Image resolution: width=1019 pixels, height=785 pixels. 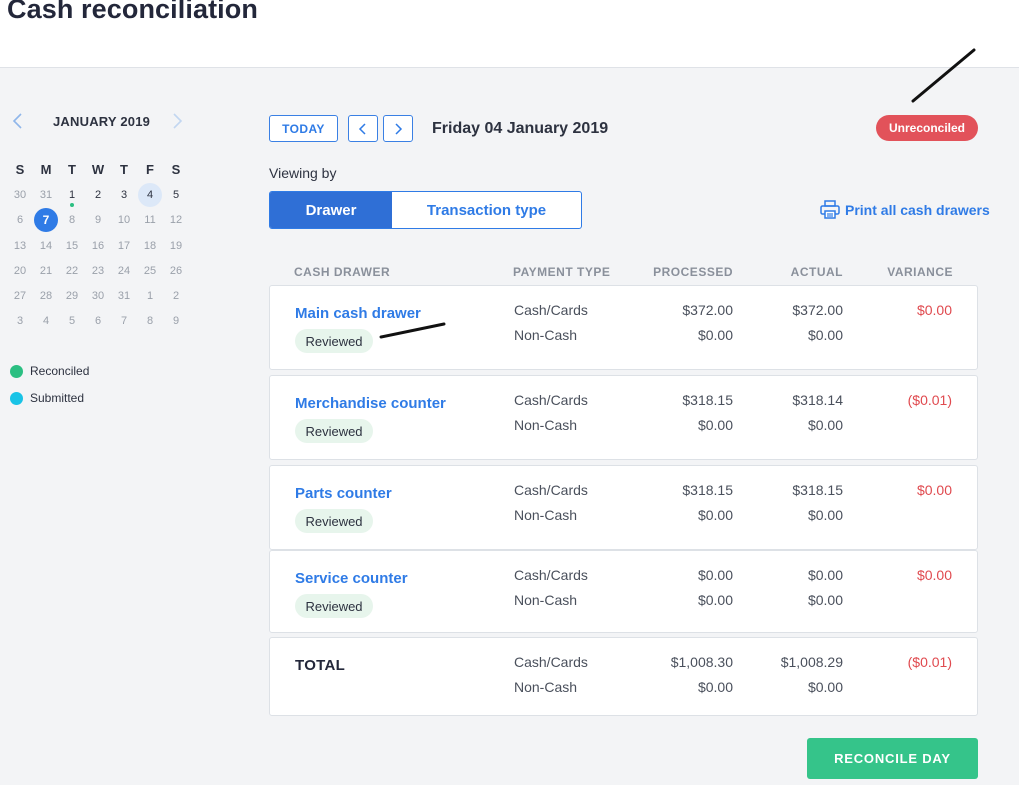 I want to click on calendar-day: 12, so click(x=176, y=220).